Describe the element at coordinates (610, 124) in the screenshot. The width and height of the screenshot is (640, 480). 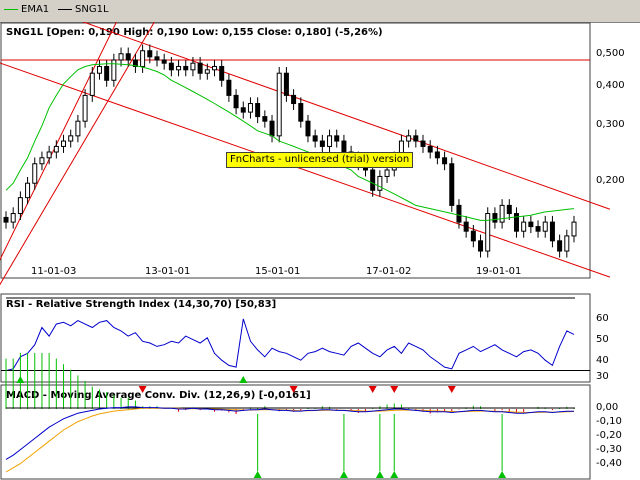
I see `price-y-tick-3: 0,300` at that location.